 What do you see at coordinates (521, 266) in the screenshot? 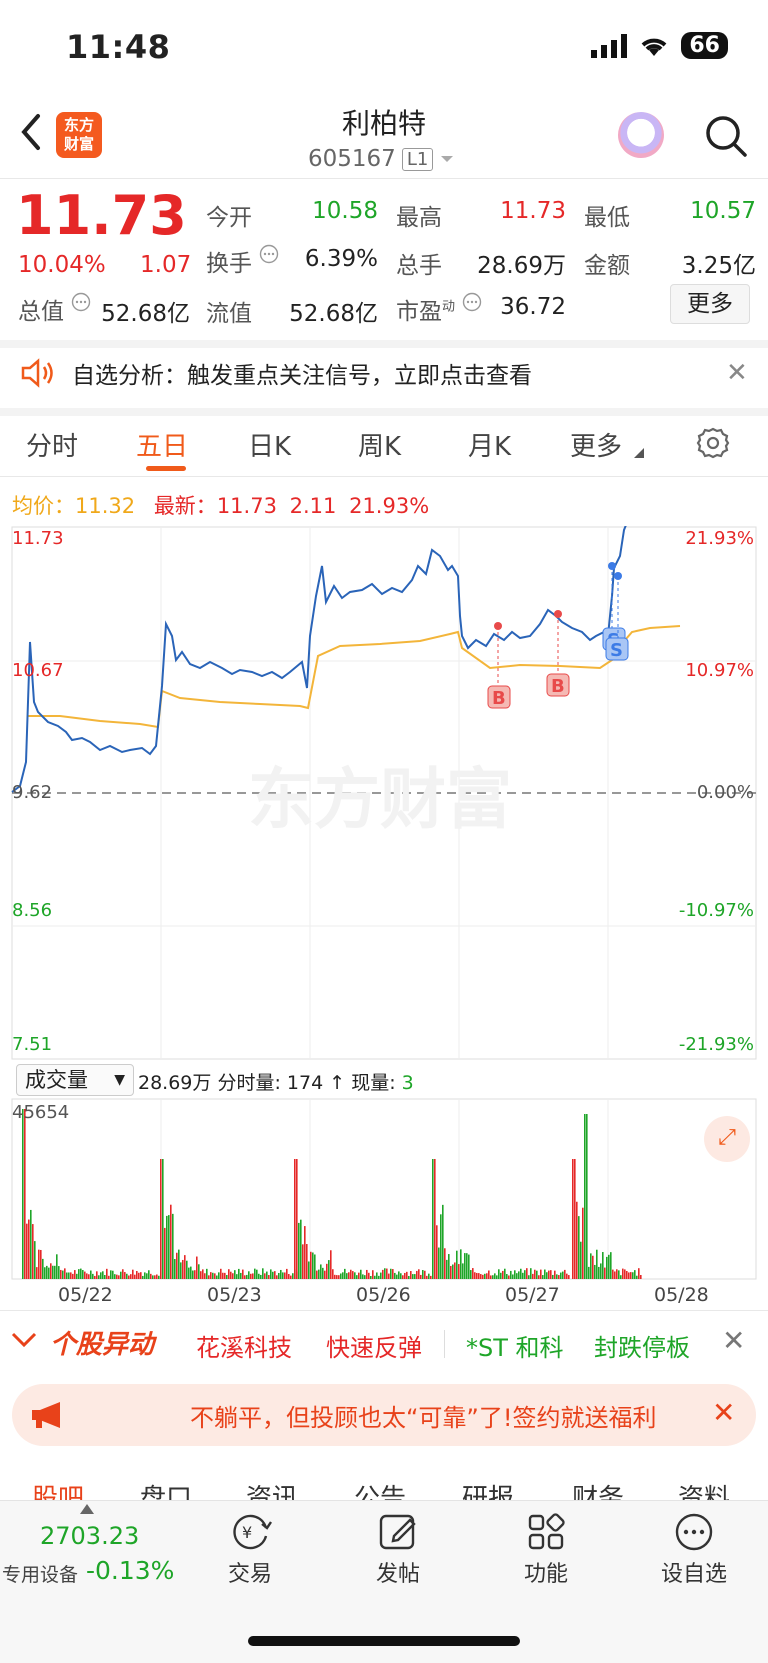
I see `volume-value: 28.69万` at bounding box center [521, 266].